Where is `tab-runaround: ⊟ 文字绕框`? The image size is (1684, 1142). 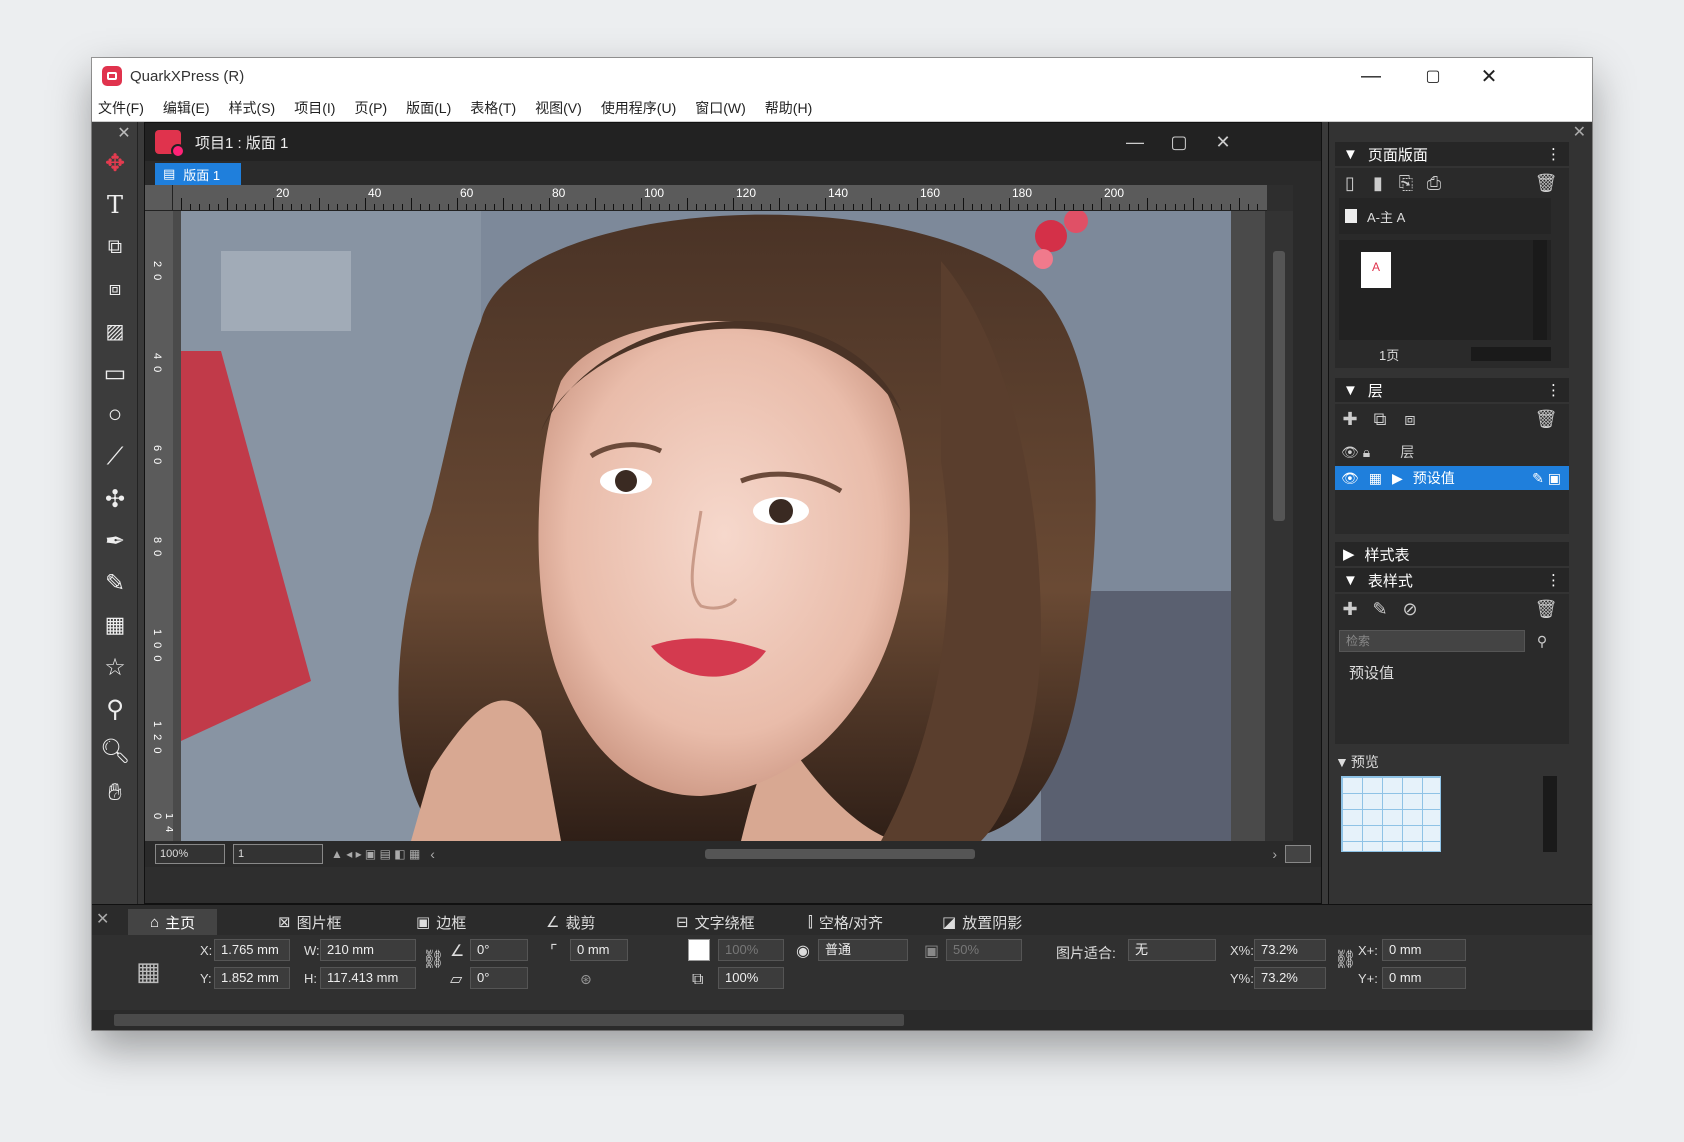 tab-runaround: ⊟ 文字绕框 is located at coordinates (715, 922).